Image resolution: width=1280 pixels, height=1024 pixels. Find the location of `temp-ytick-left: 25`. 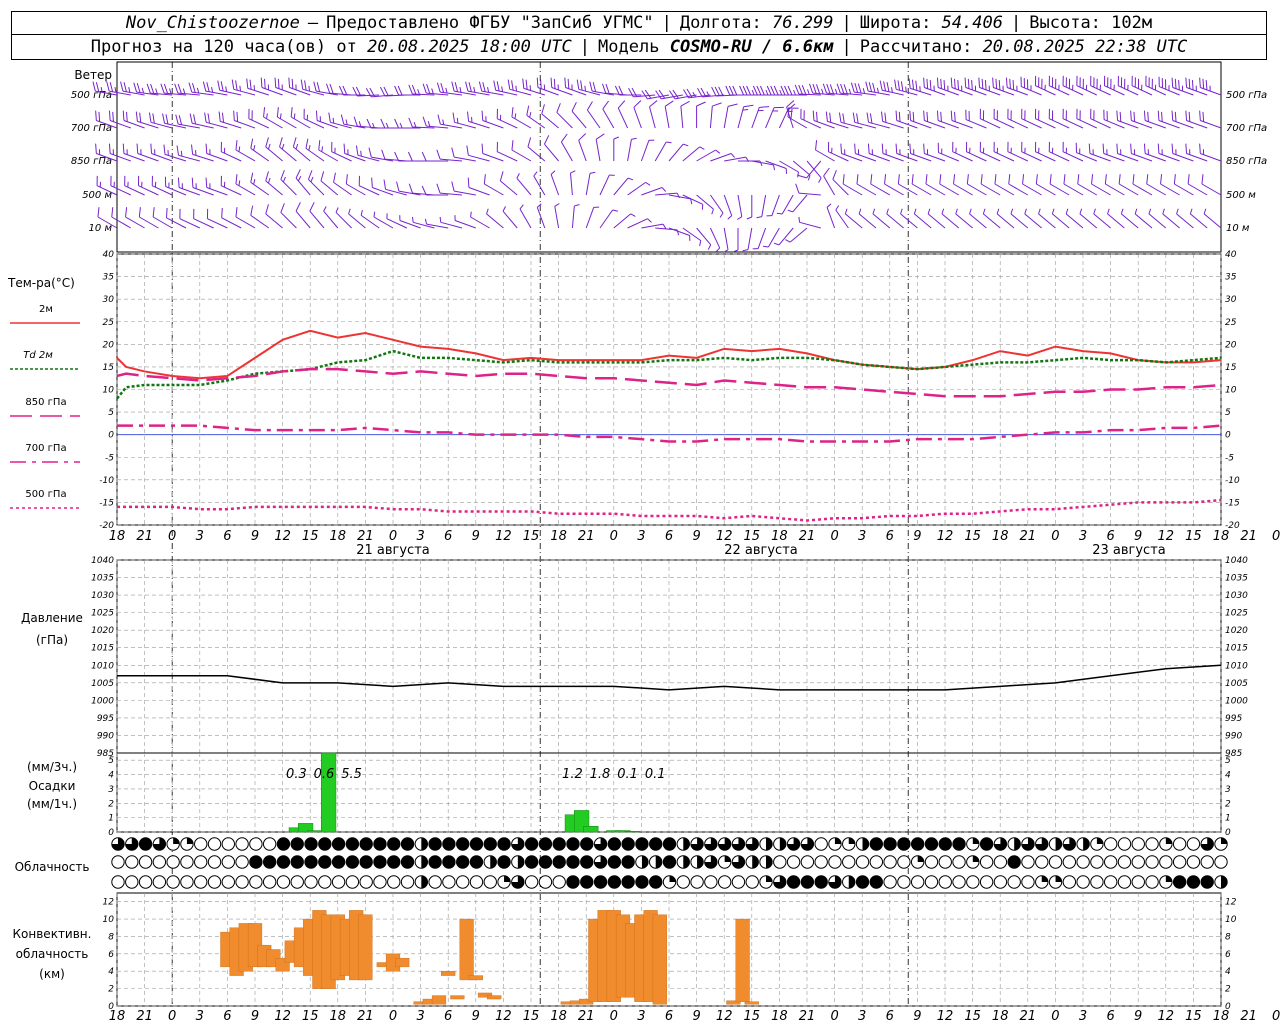

temp-ytick-left: 25 is located at coordinates (109, 323).